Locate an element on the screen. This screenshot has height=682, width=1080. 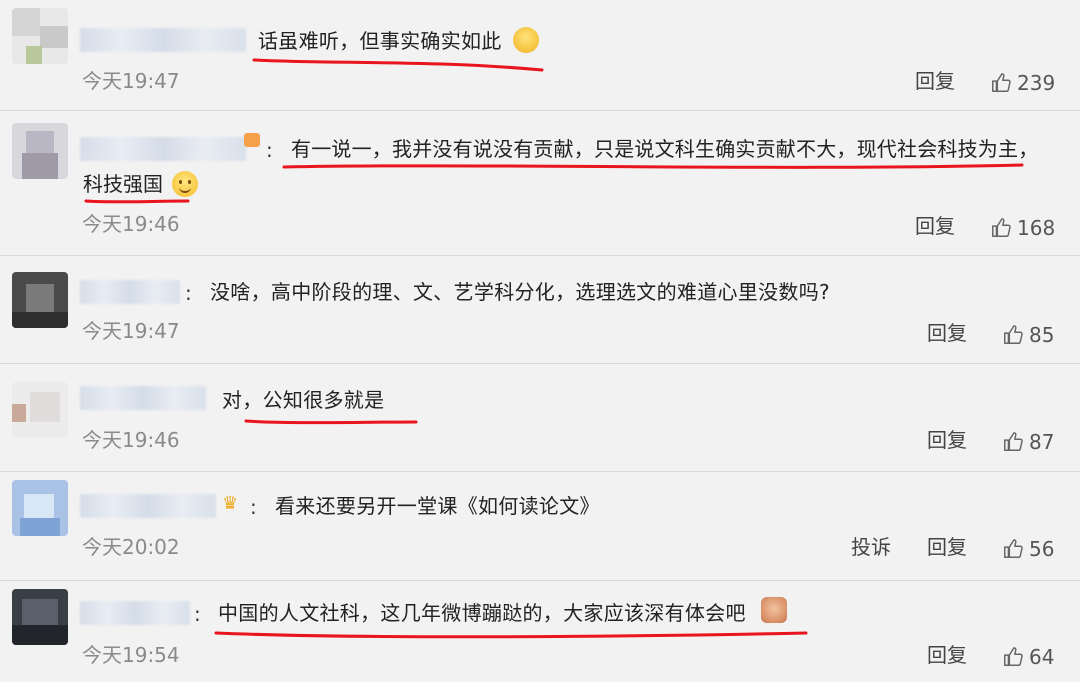
crown-icon: ♛ is located at coordinates (230, 503).